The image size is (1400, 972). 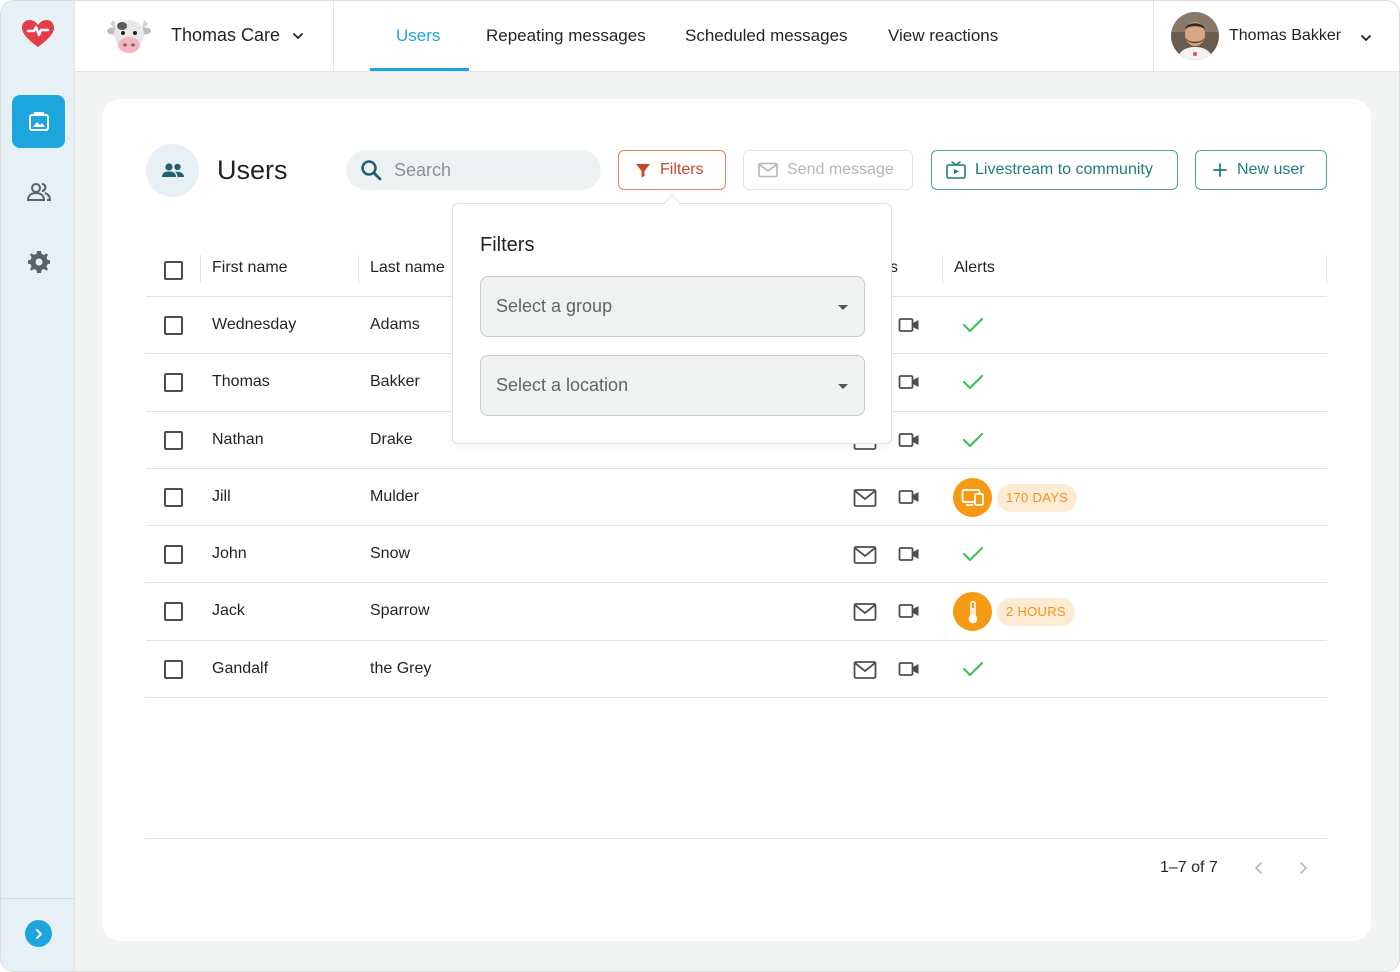 I want to click on first-name-cell: Thomas, so click(x=241, y=382).